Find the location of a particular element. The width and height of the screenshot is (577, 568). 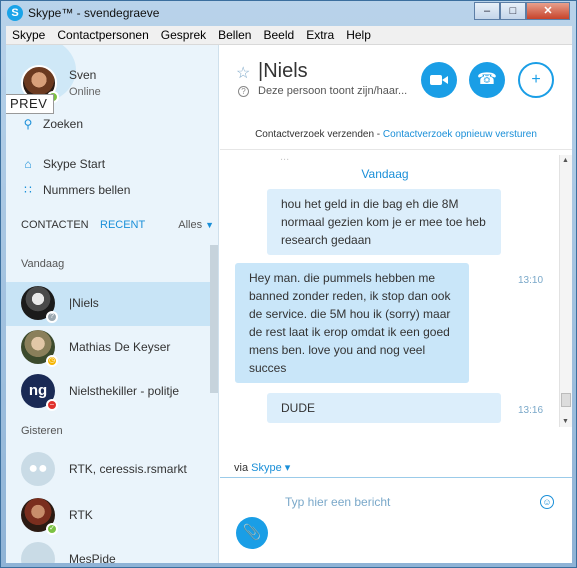

contact-name: RTK, ceressis.rsmarkt is located at coordinates (128, 469).